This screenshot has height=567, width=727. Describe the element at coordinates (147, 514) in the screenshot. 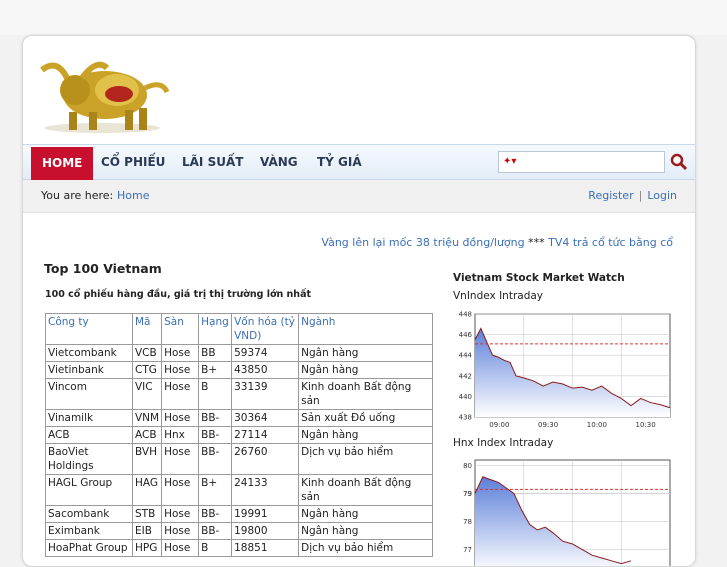

I see `cell-code: STB` at that location.